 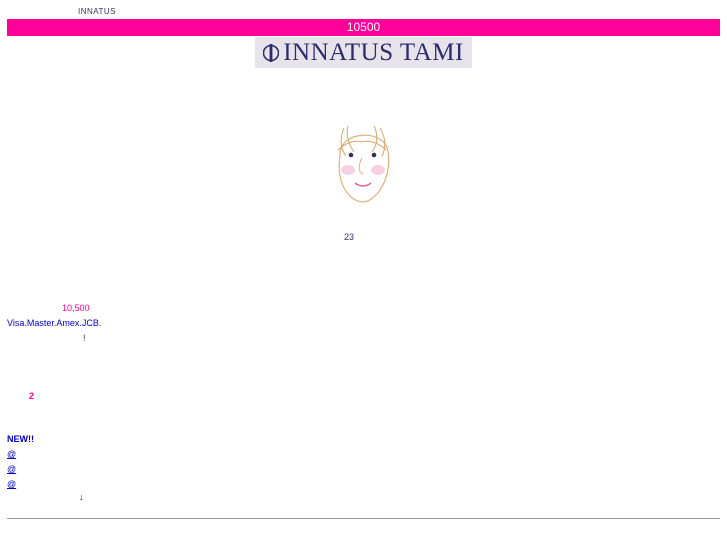 I want to click on email-link-3: @, so click(x=55, y=484).